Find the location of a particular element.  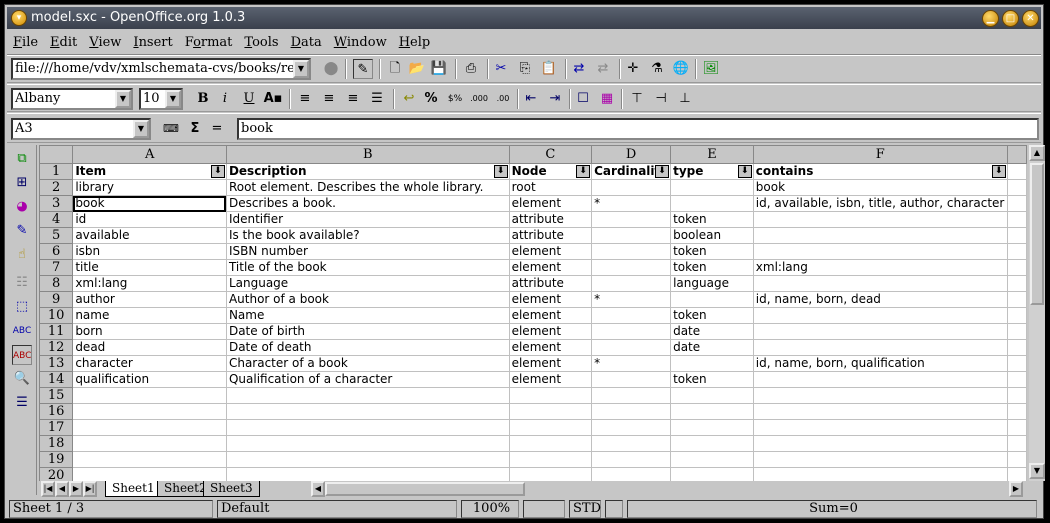

cell-g16 is located at coordinates (1017, 411).